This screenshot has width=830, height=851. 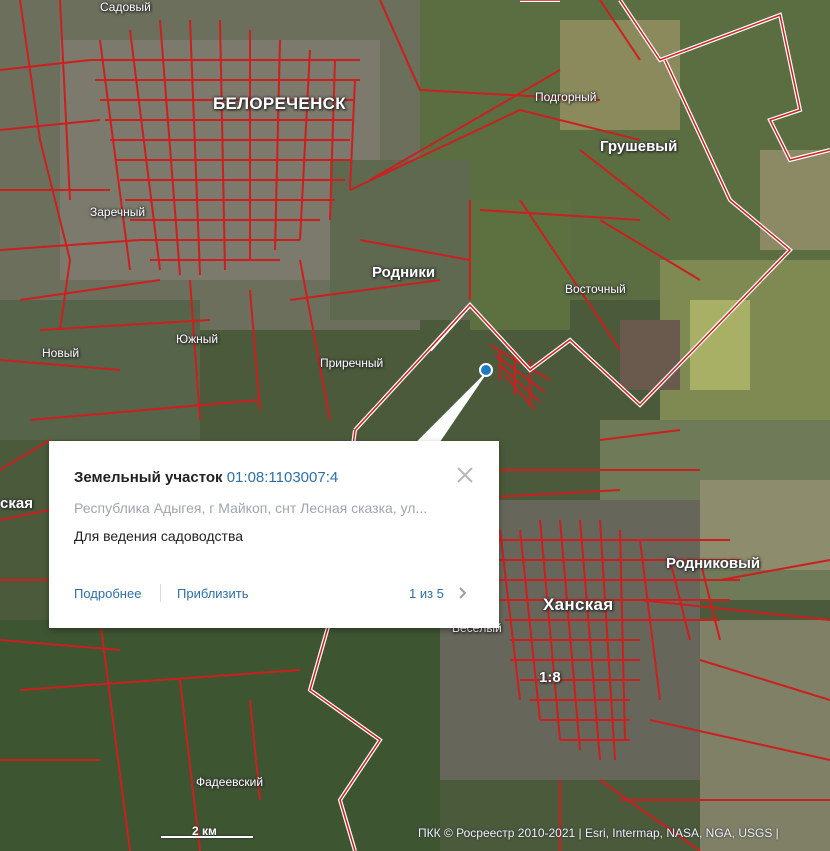 What do you see at coordinates (61, 353) in the screenshot?
I see `place-label-novyy: Новый` at bounding box center [61, 353].